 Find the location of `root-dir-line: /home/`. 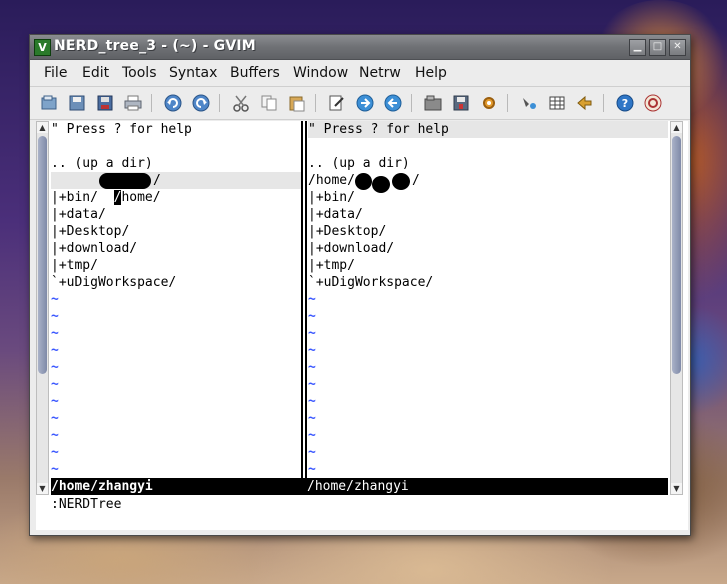

root-dir-line: /home/ is located at coordinates (331, 180).